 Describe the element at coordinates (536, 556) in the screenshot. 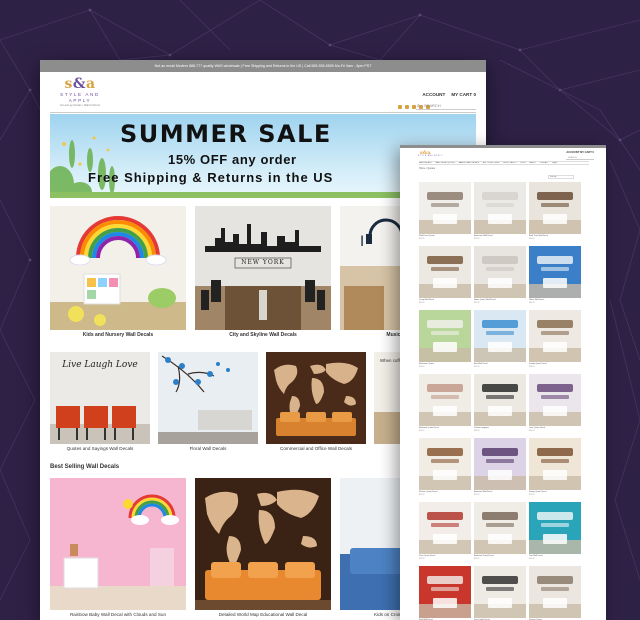

I see `product-card-title: Teal Wall Decal` at that location.